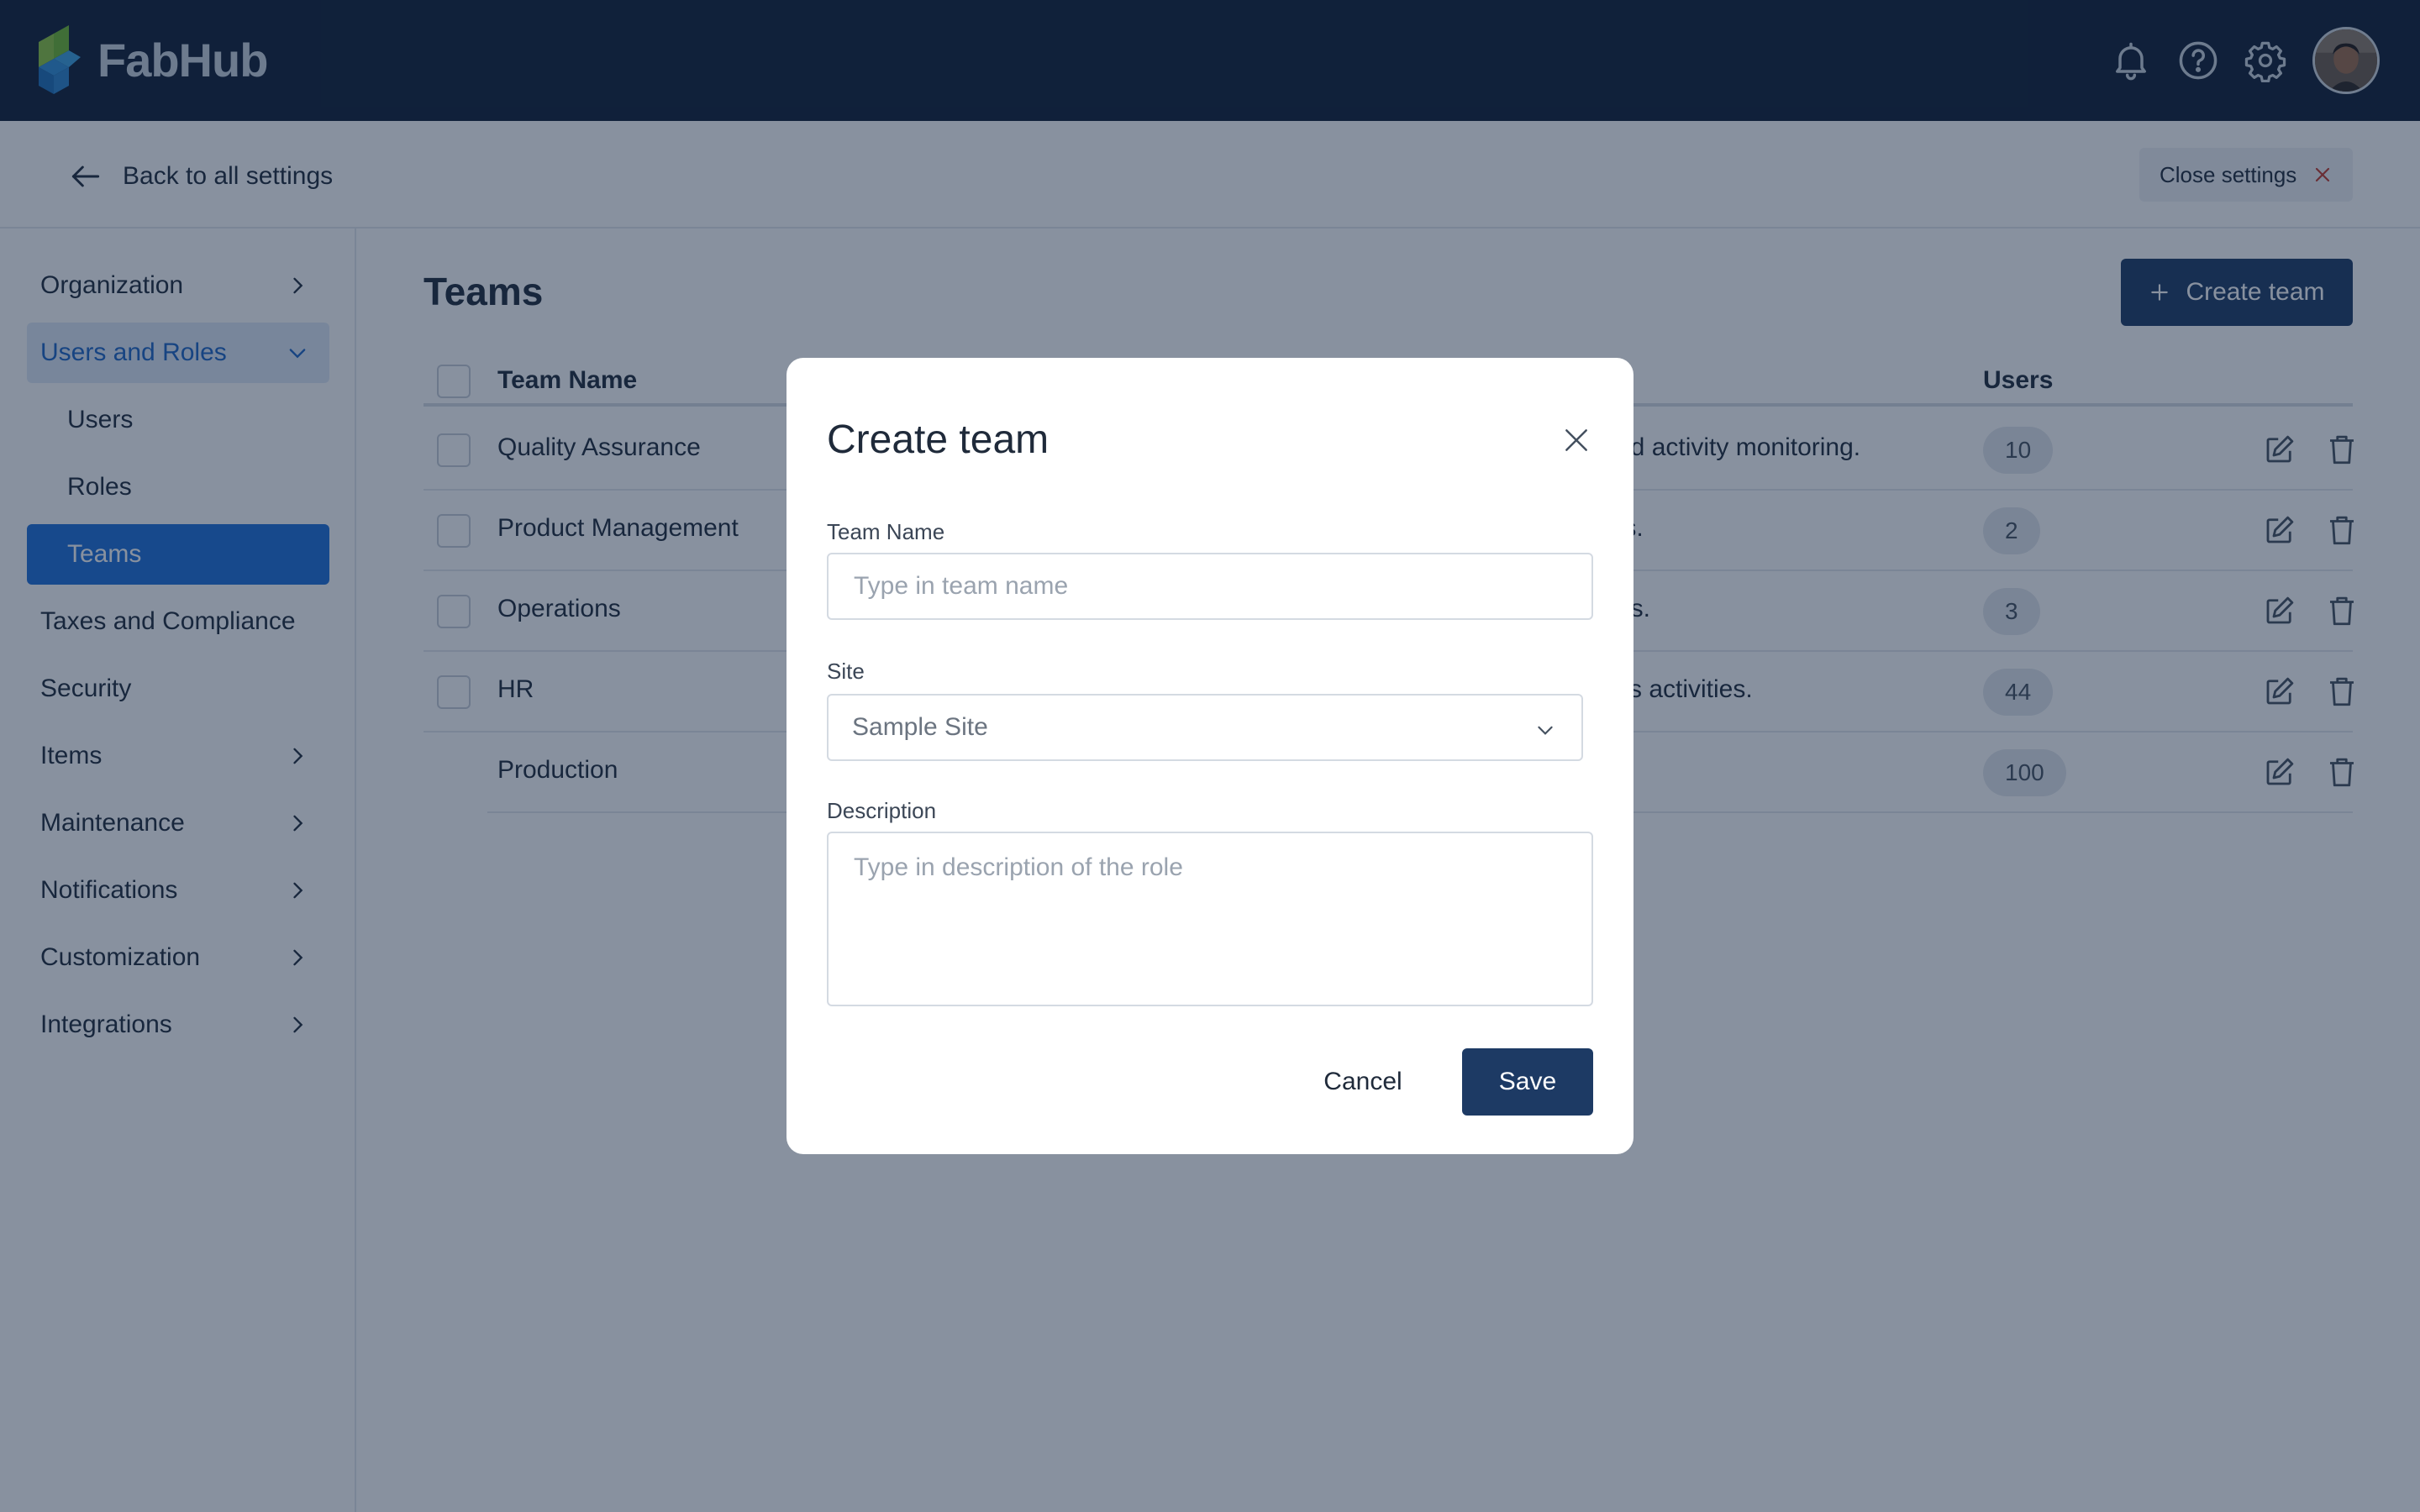  What do you see at coordinates (882, 810) in the screenshot?
I see `description-label: Description` at bounding box center [882, 810].